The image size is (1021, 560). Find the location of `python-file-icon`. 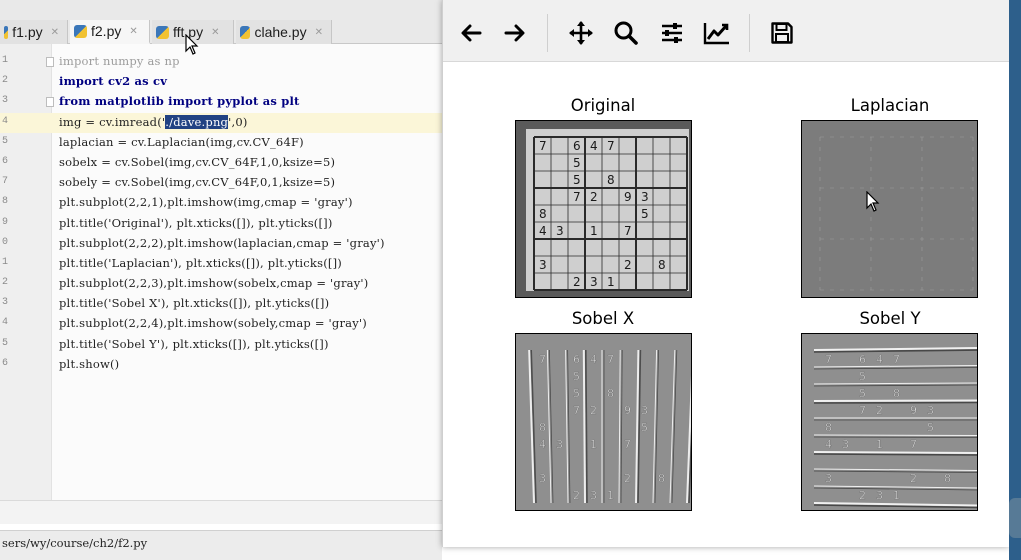

python-file-icon is located at coordinates (80, 31).